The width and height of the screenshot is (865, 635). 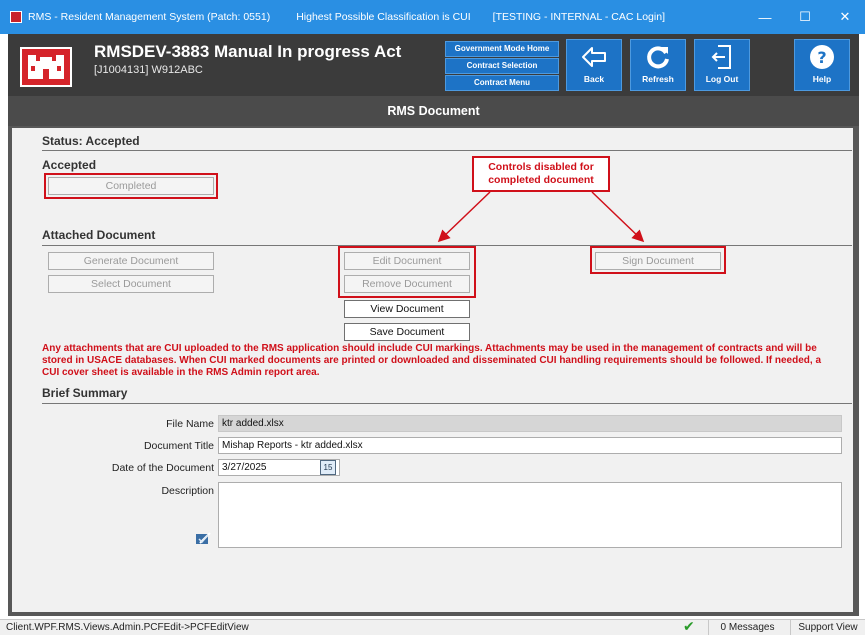 I want to click on generate-document-button: Generate Document, so click(x=131, y=261).